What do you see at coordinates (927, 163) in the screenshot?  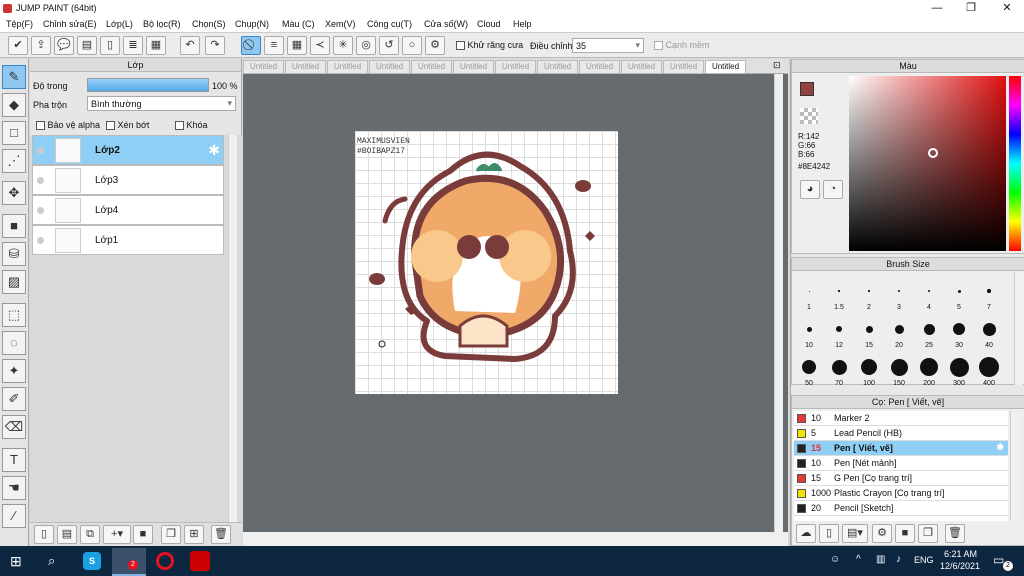 I see `saturation-value-picker` at bounding box center [927, 163].